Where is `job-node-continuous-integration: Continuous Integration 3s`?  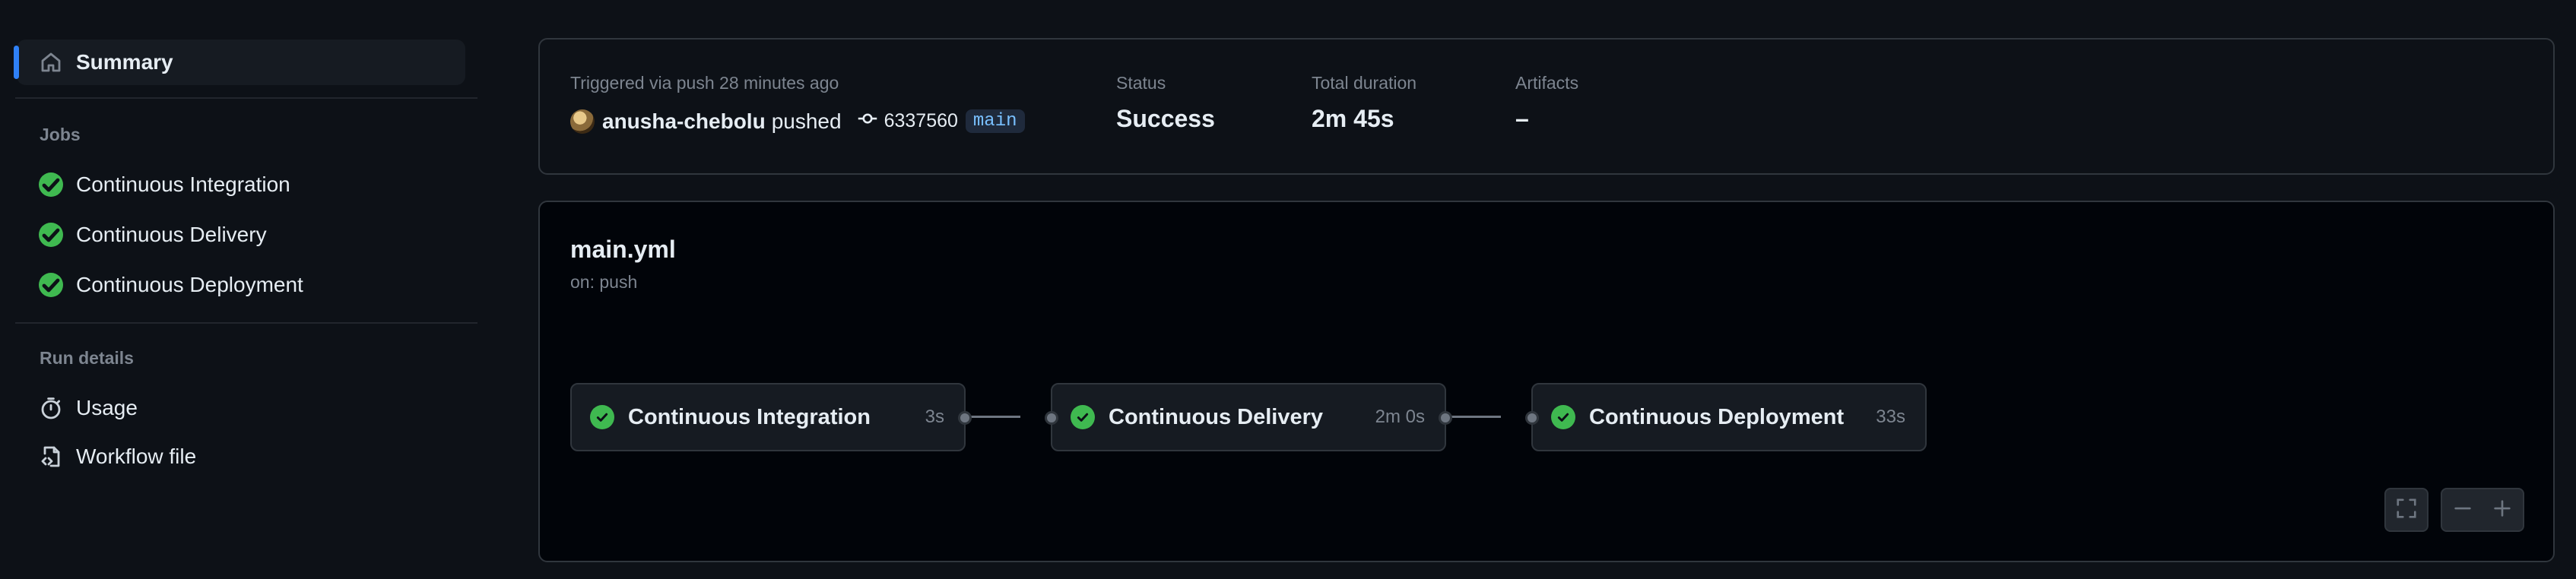
job-node-continuous-integration: Continuous Integration 3s is located at coordinates (771, 417).